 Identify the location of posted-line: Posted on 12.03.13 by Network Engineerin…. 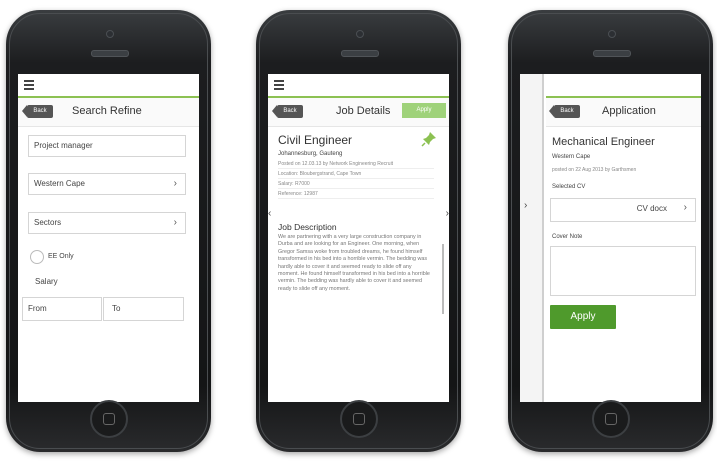
(336, 164).